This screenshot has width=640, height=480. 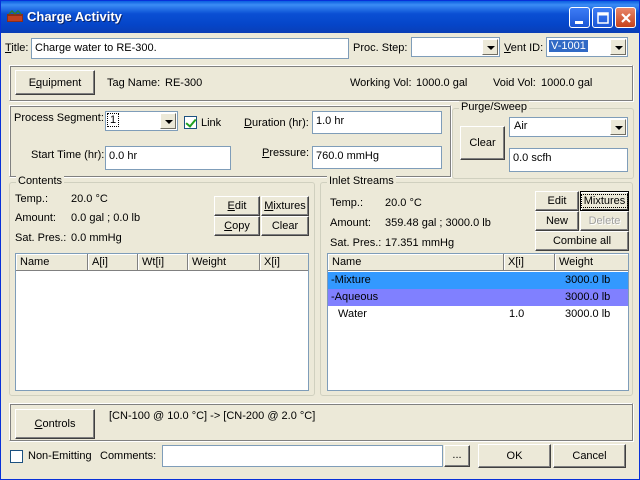 What do you see at coordinates (211, 123) in the screenshot?
I see `link-label: Link` at bounding box center [211, 123].